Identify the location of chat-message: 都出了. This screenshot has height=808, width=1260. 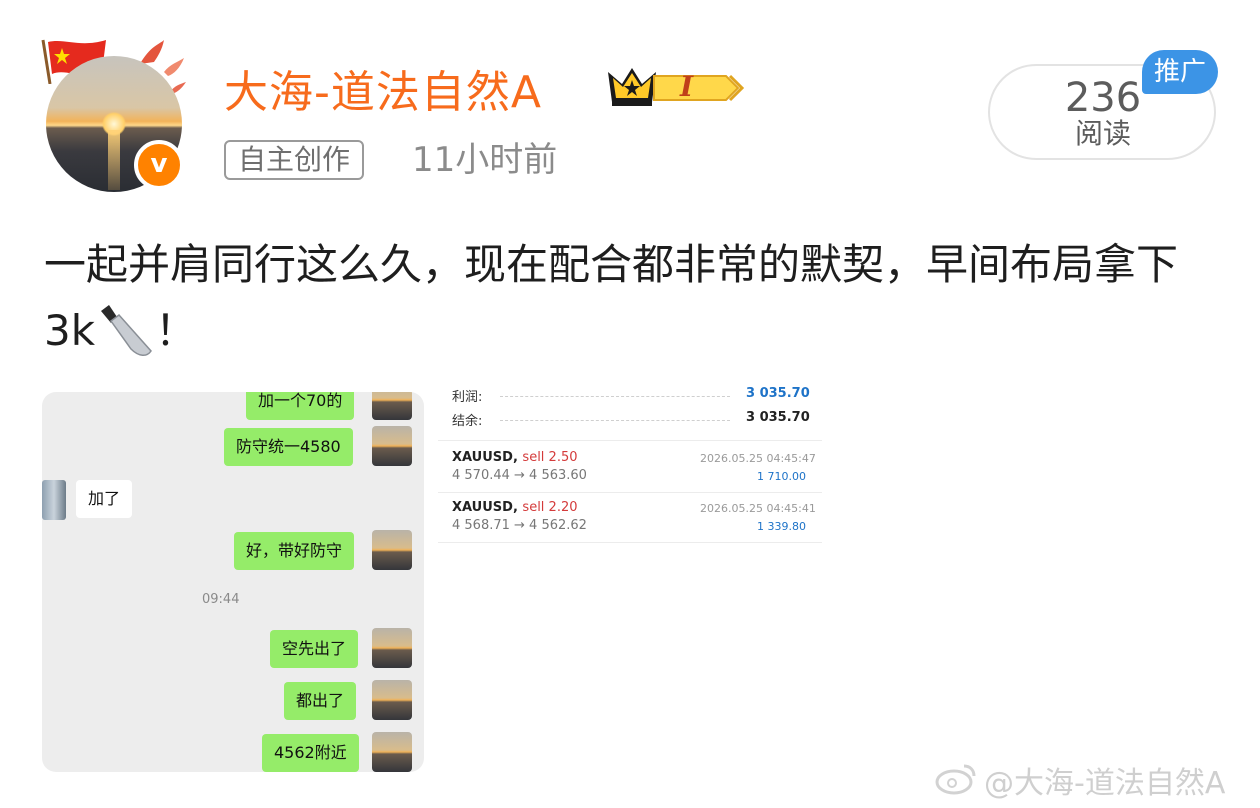
(320, 701).